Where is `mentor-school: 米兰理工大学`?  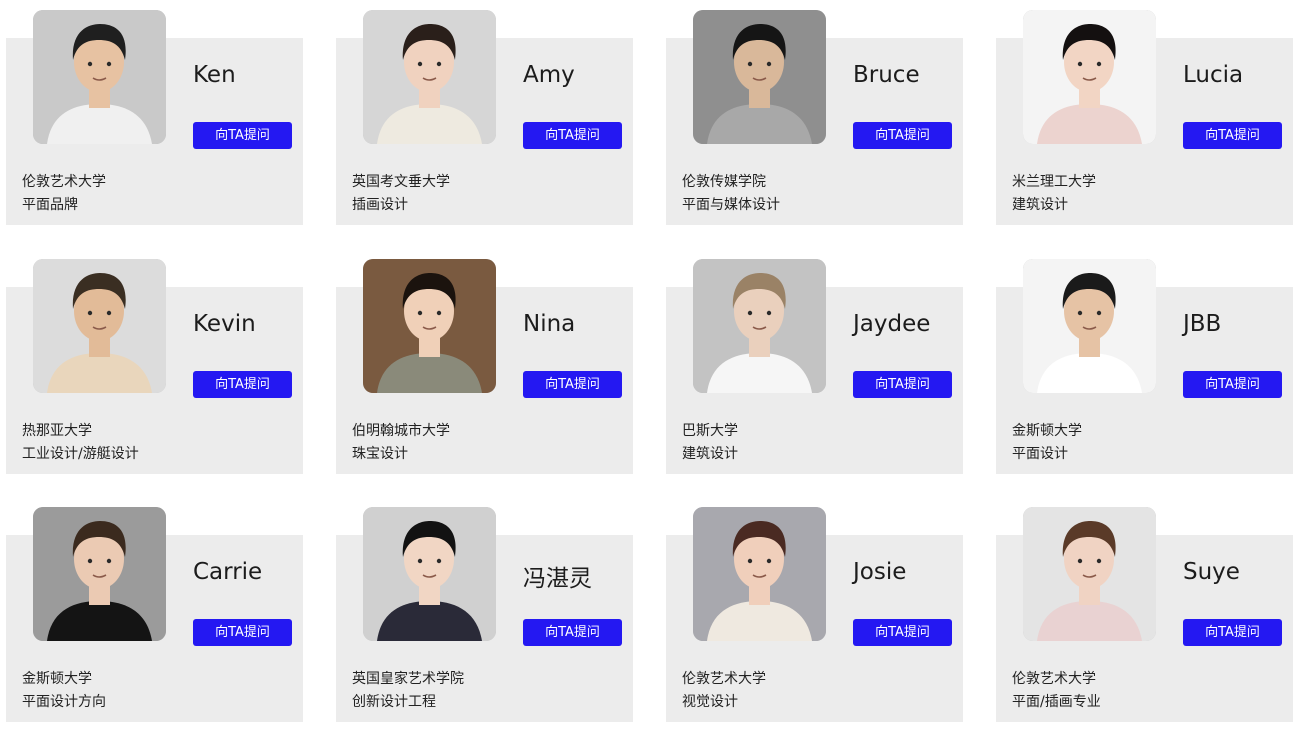
mentor-school: 米兰理工大学 is located at coordinates (1054, 182).